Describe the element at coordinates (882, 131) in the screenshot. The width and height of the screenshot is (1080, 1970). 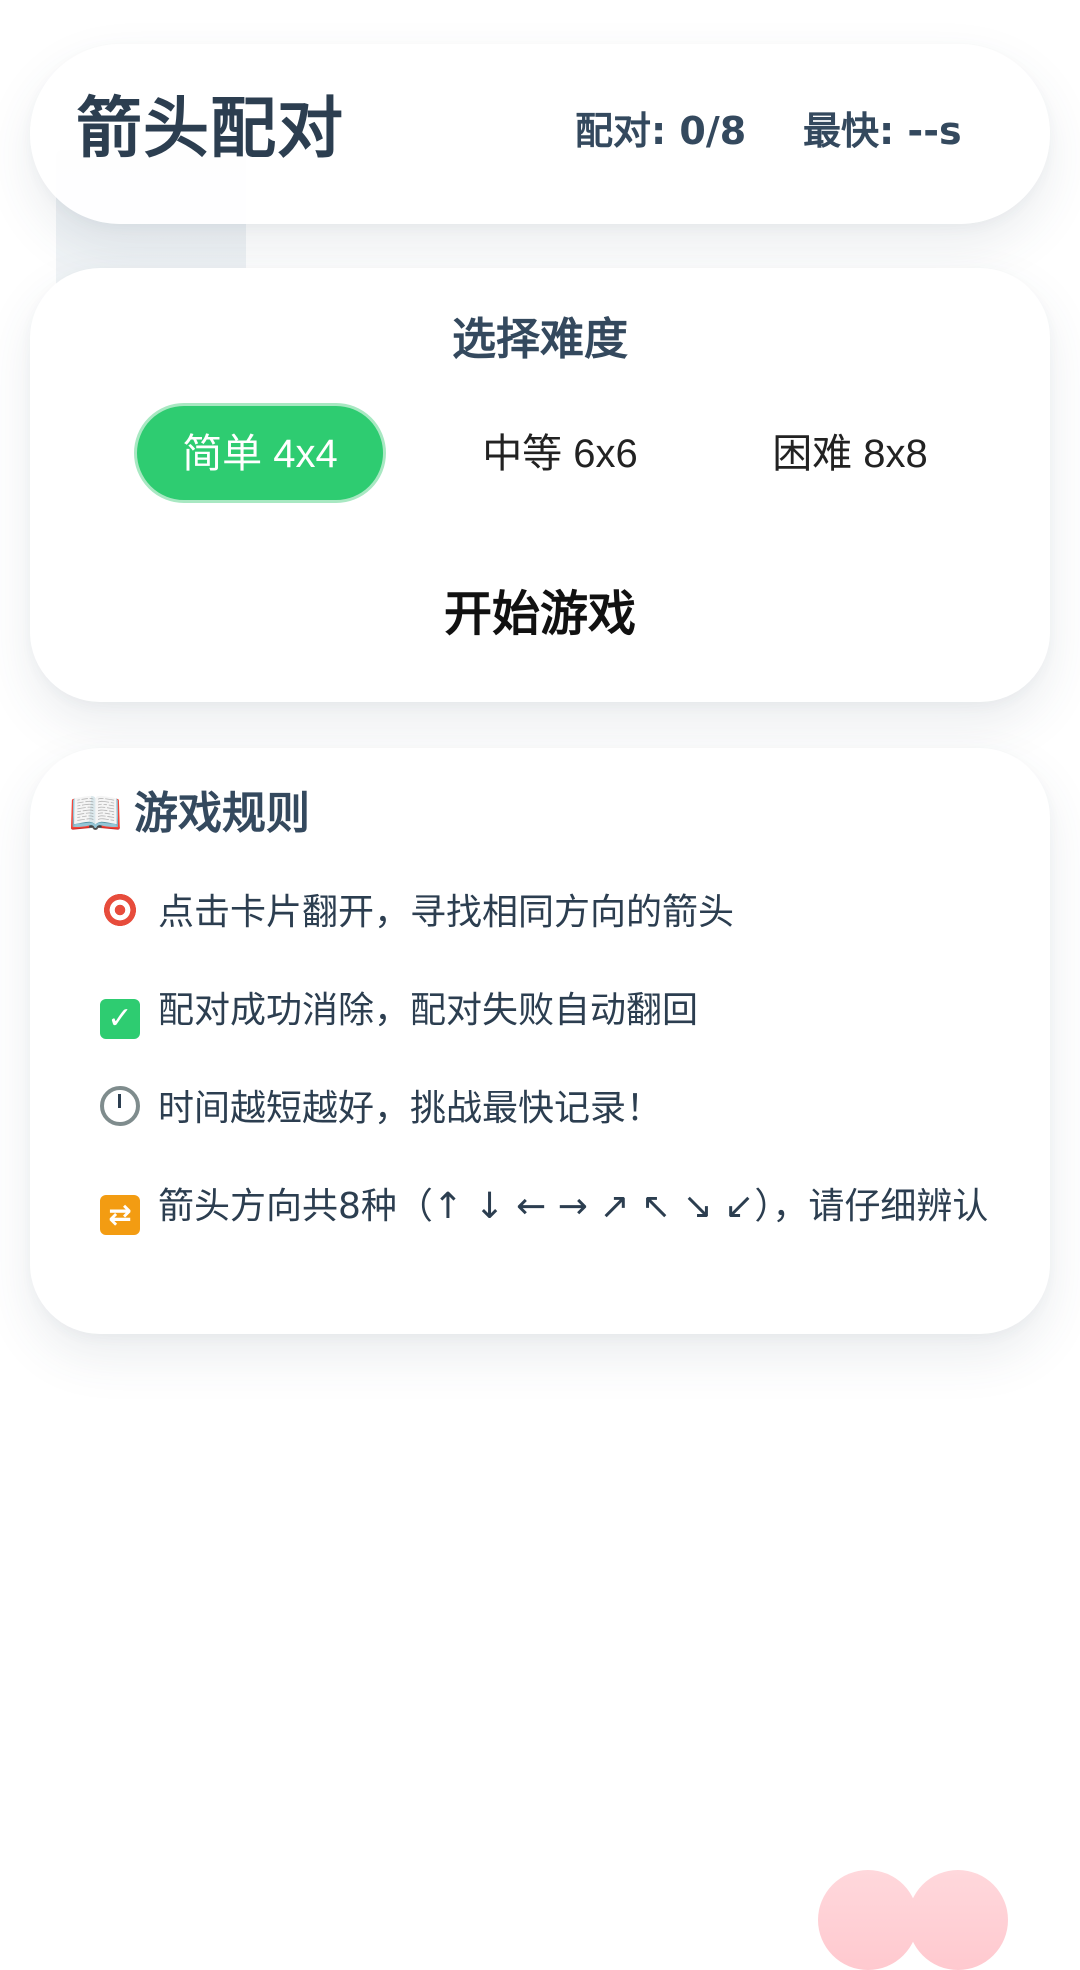
I see `best-time: 最快: --s` at that location.